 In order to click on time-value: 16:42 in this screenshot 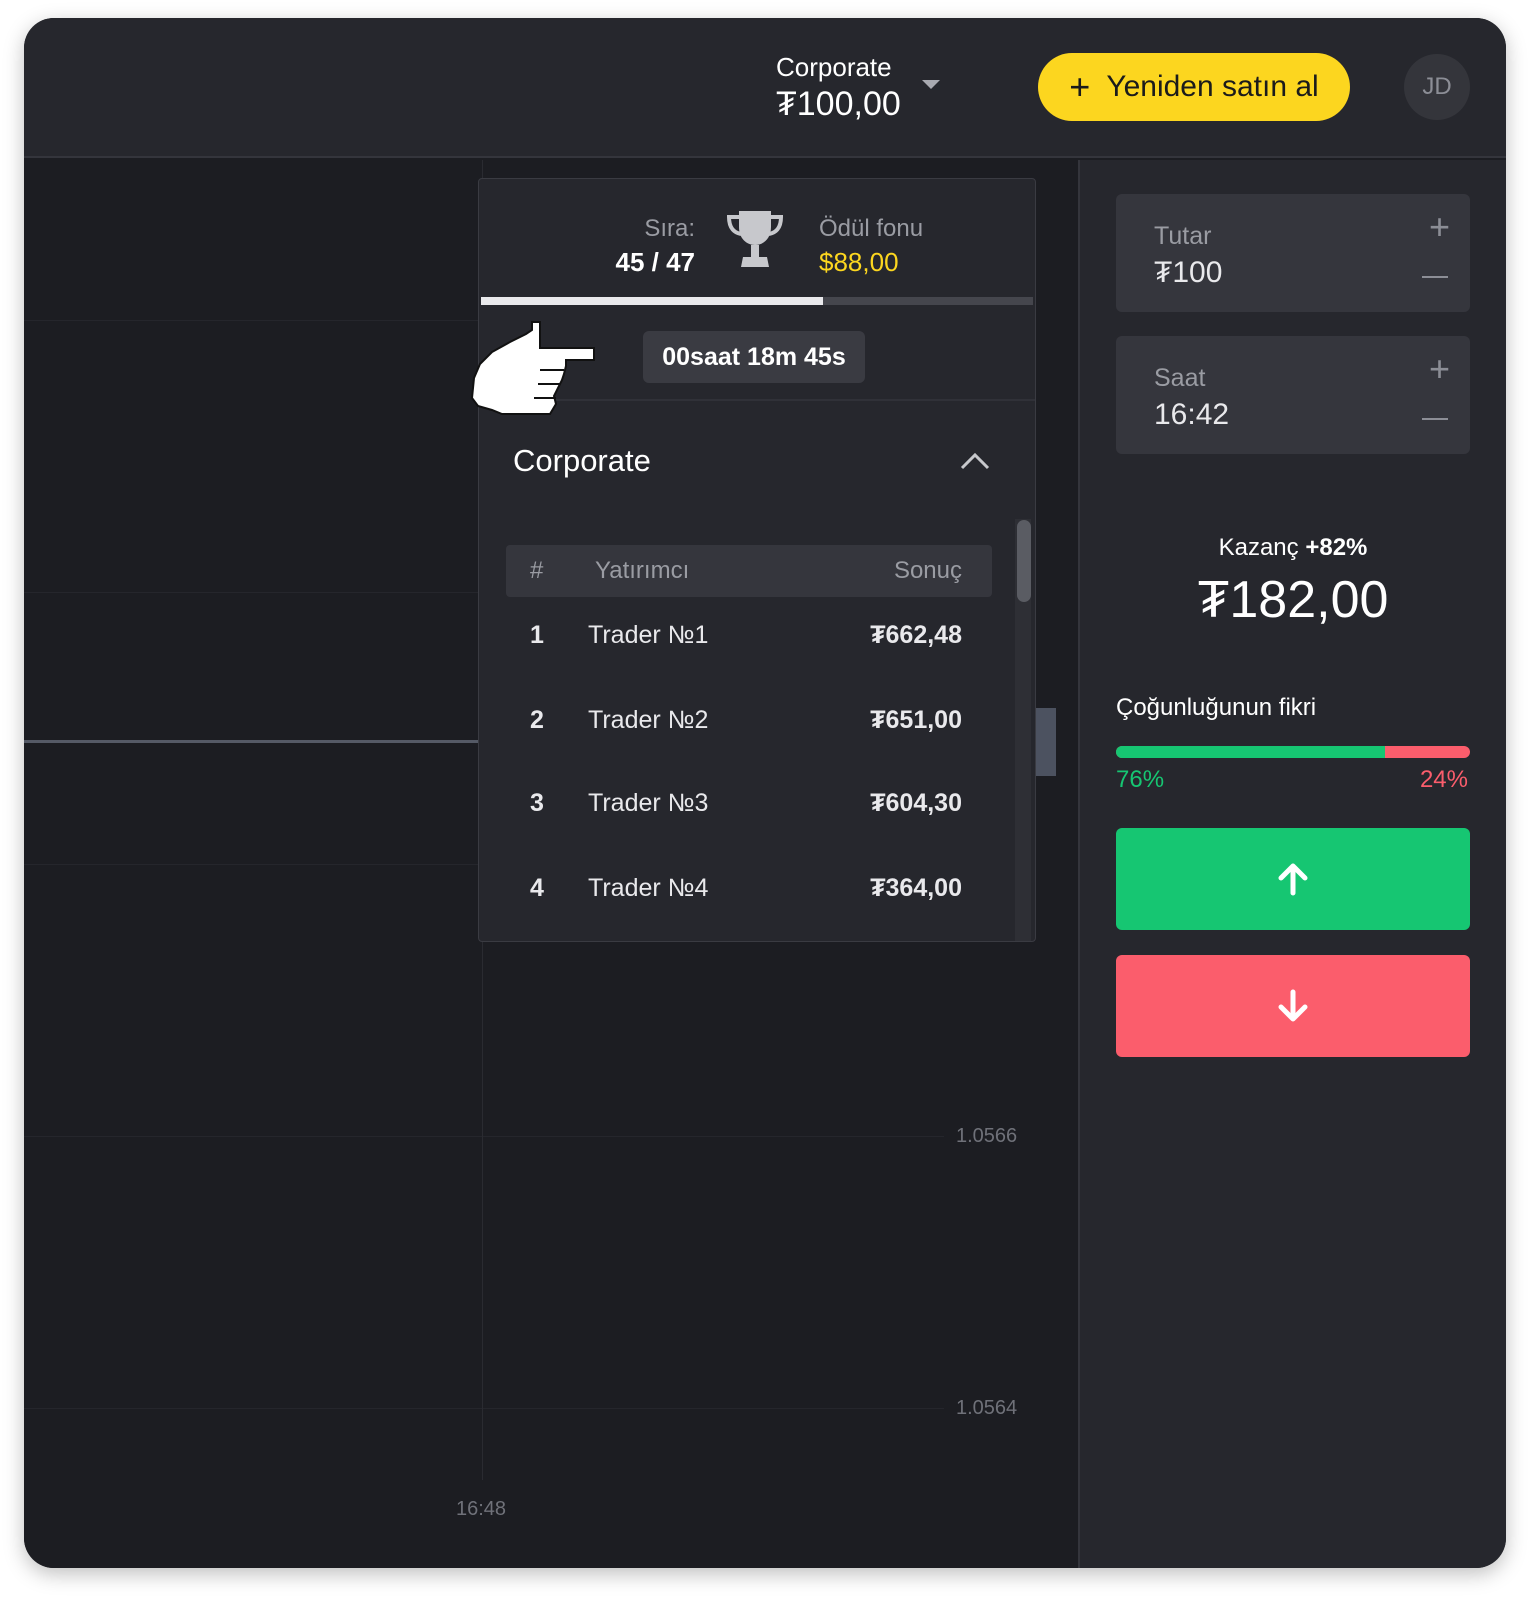, I will do `click(1191, 415)`.